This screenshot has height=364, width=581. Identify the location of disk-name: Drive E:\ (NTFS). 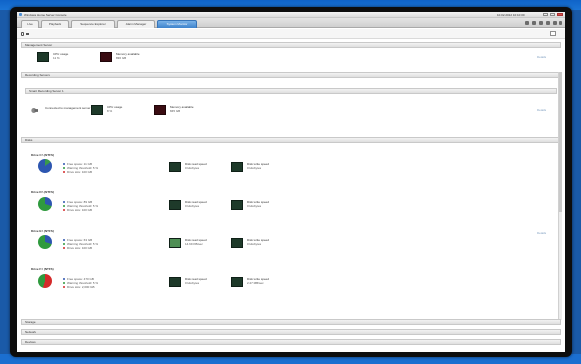
(42, 231).